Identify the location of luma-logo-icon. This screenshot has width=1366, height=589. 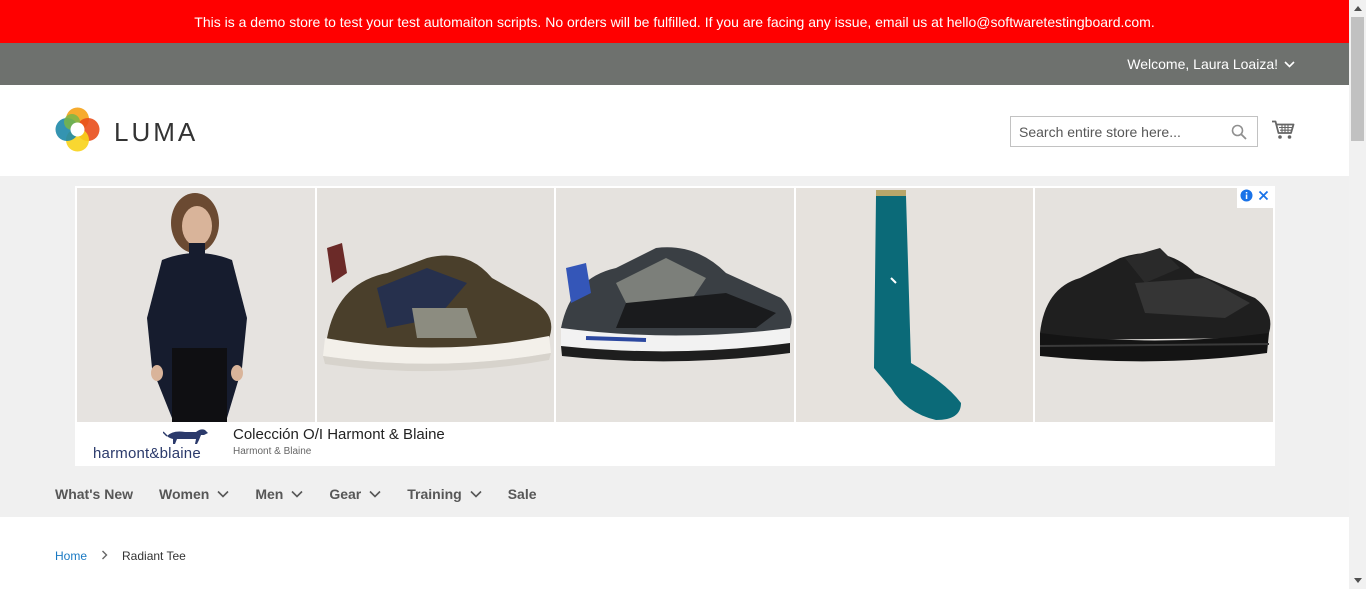
(77, 132).